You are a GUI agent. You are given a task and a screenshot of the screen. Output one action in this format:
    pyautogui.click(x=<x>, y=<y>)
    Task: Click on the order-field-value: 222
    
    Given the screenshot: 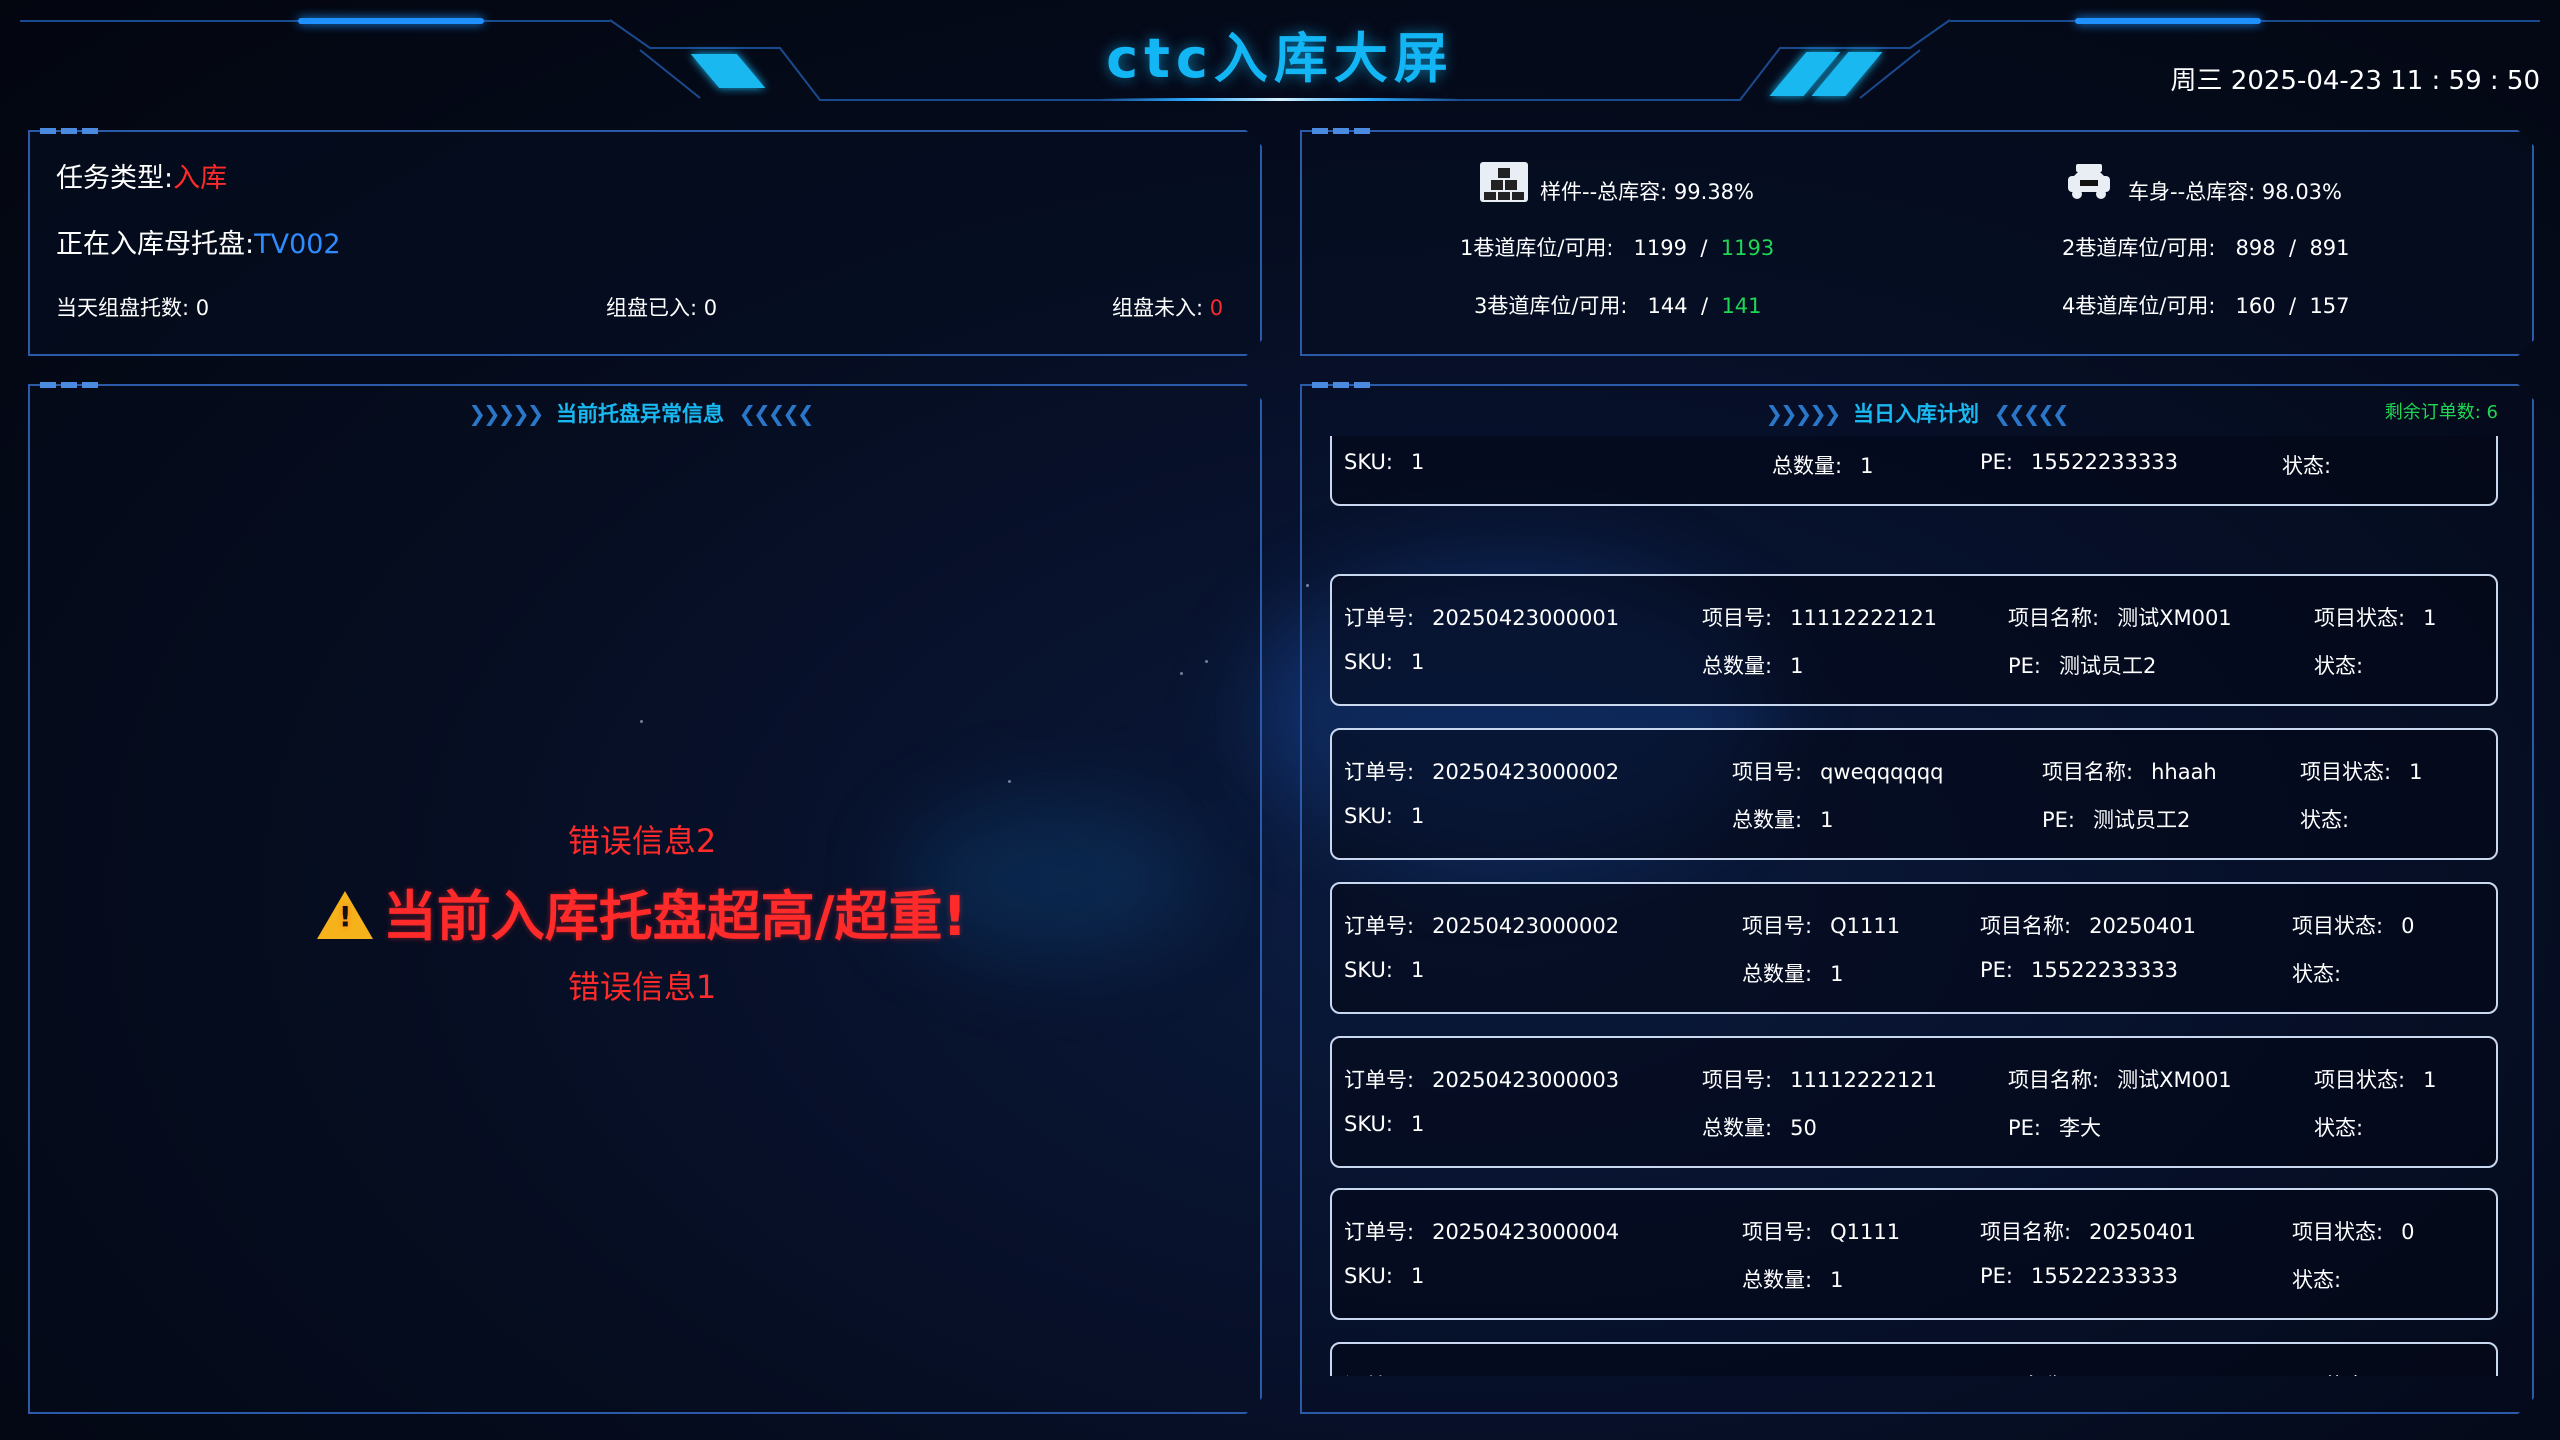 What is the action you would take?
    pyautogui.click(x=1880, y=1375)
    